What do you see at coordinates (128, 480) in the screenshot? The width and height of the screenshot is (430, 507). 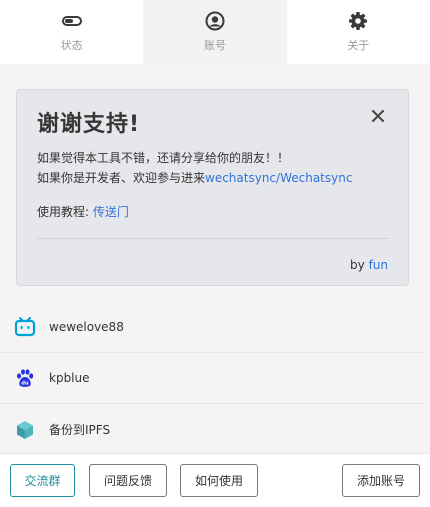 I see `feedback-button: 问题反馈` at bounding box center [128, 480].